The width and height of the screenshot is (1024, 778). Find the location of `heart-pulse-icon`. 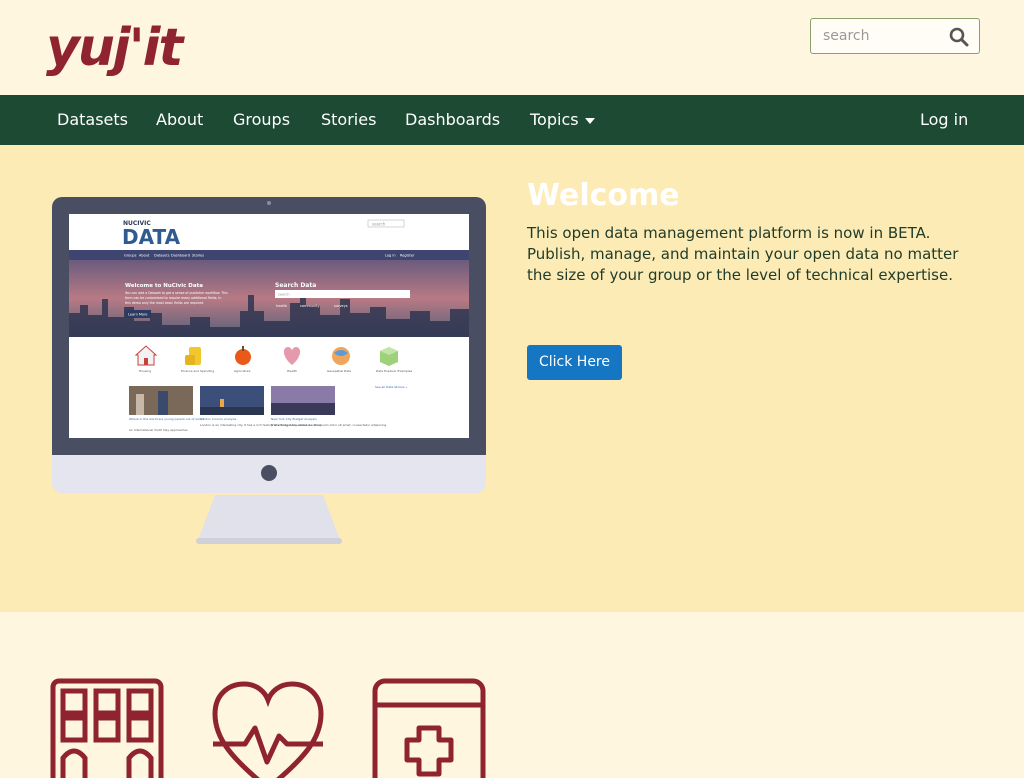

heart-pulse-icon is located at coordinates (268, 728).